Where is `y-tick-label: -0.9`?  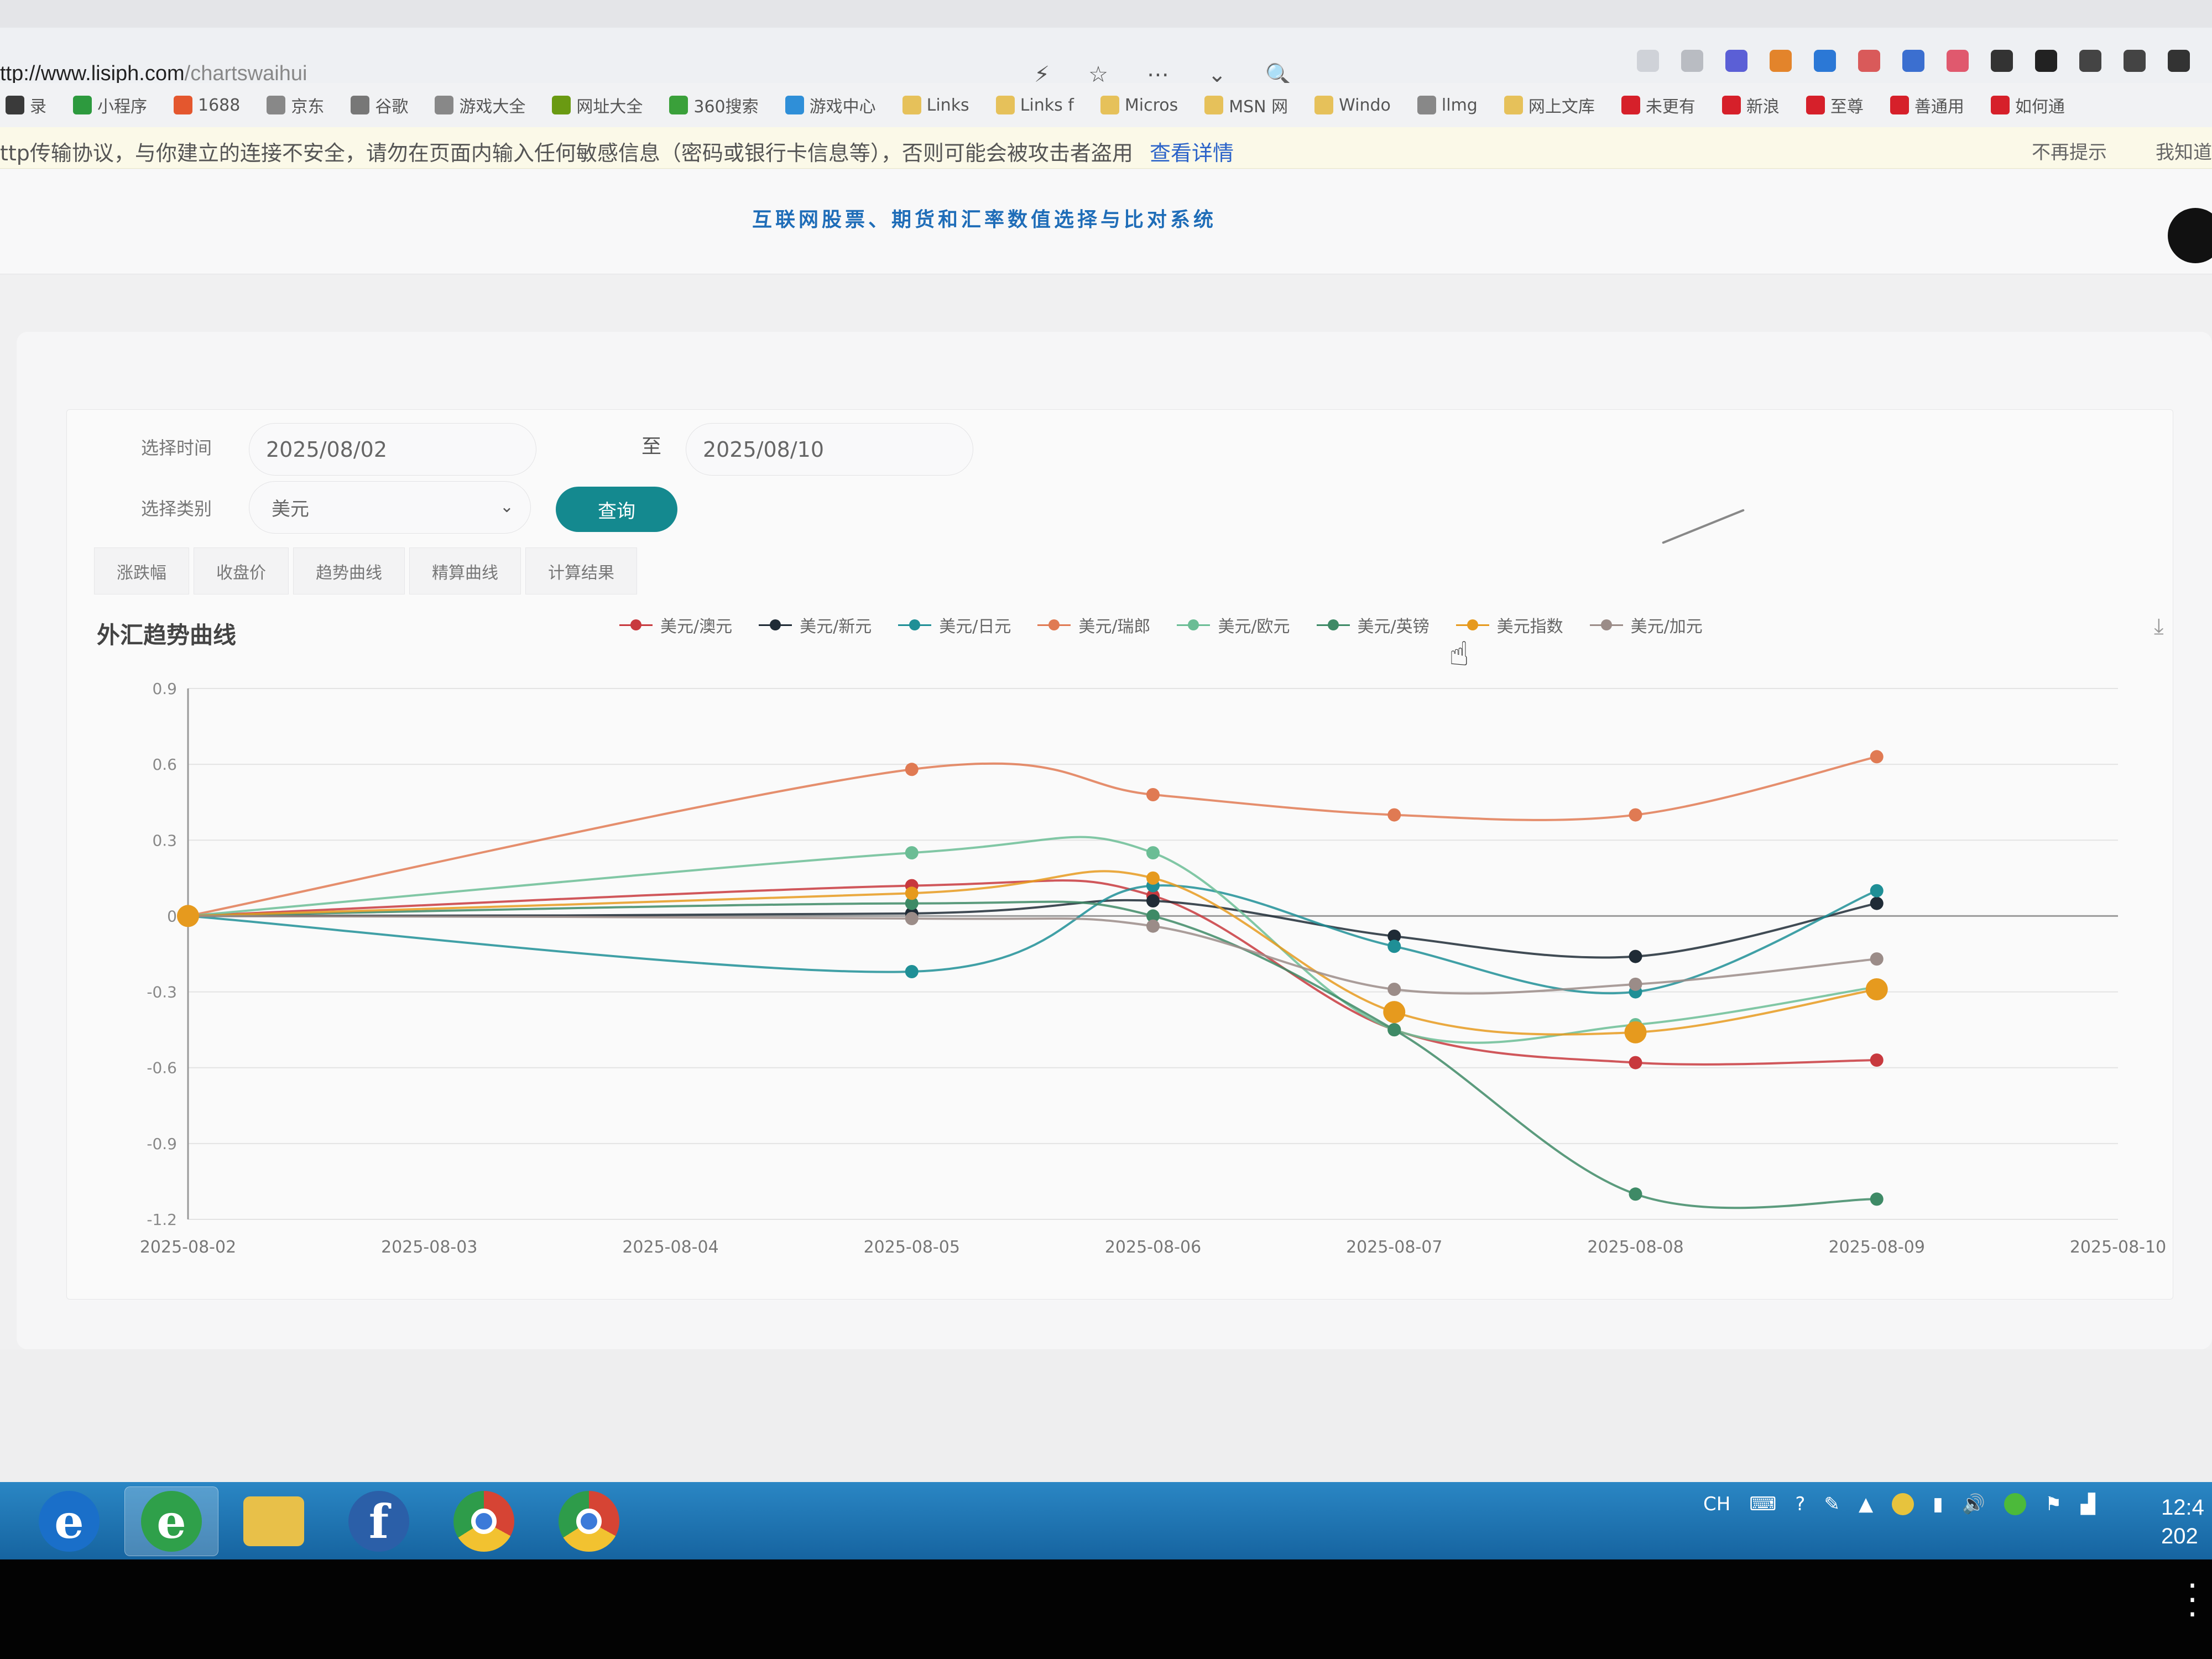 y-tick-label: -0.9 is located at coordinates (162, 1144).